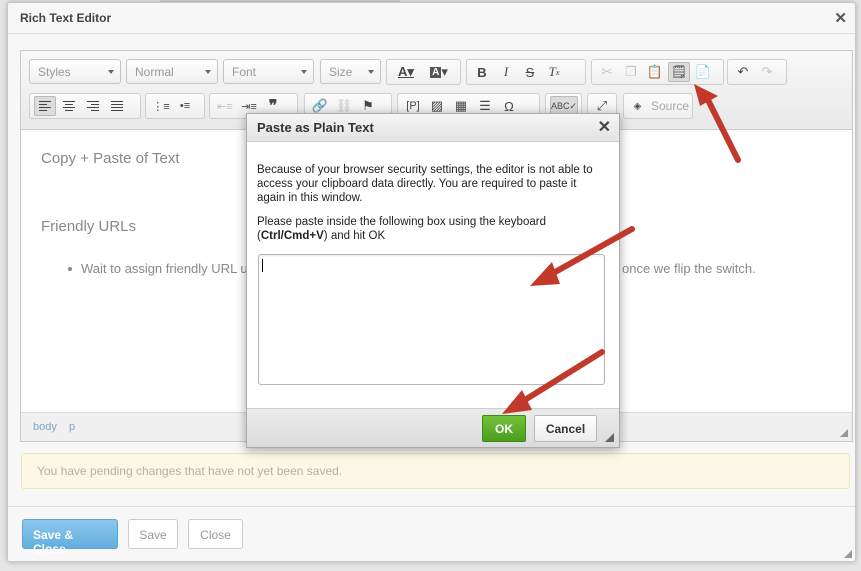 The width and height of the screenshot is (861, 571). What do you see at coordinates (66, 18) in the screenshot?
I see `modal-title: Rich Text Editor` at bounding box center [66, 18].